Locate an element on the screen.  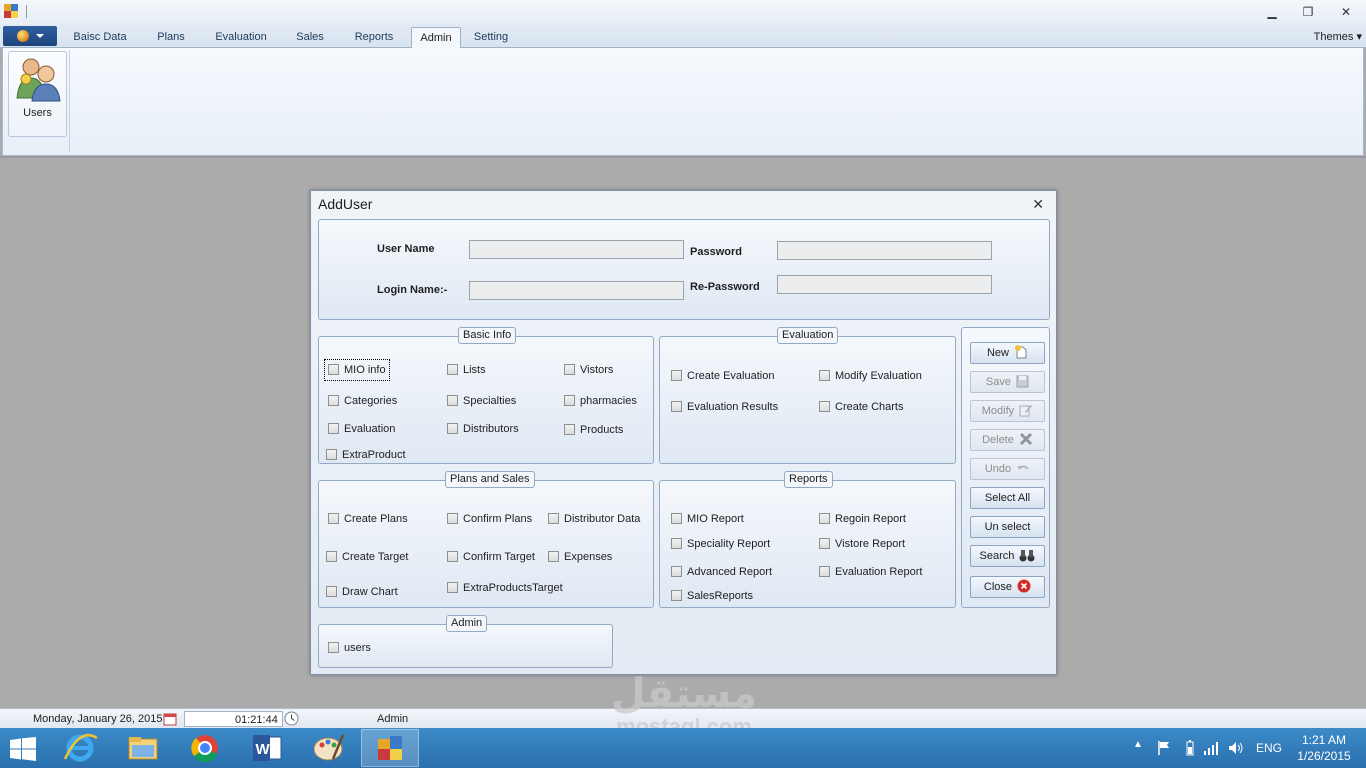
checkbox-evaluation: Evaluation is located at coordinates (361, 429).